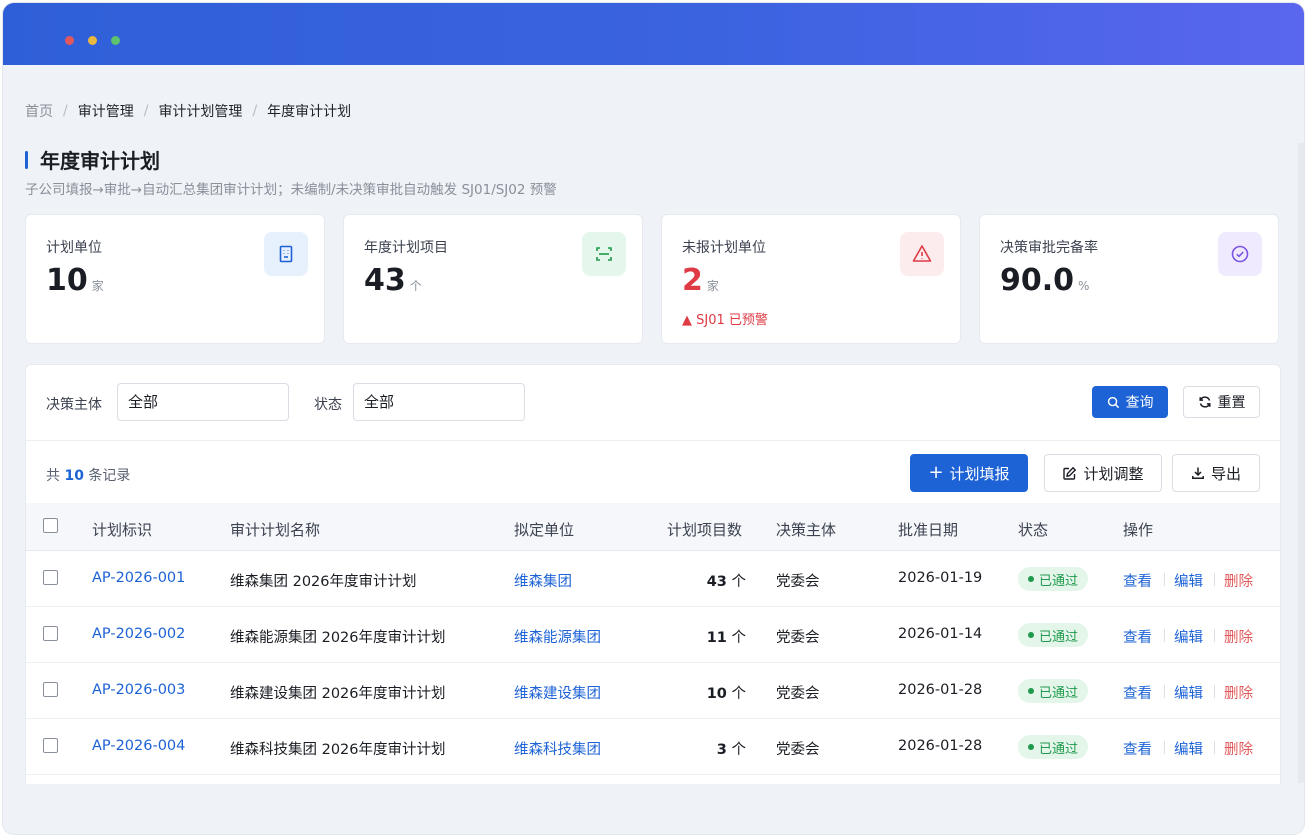 The image size is (1308, 838). What do you see at coordinates (1033, 529) in the screenshot?
I see `th-status: 状态` at bounding box center [1033, 529].